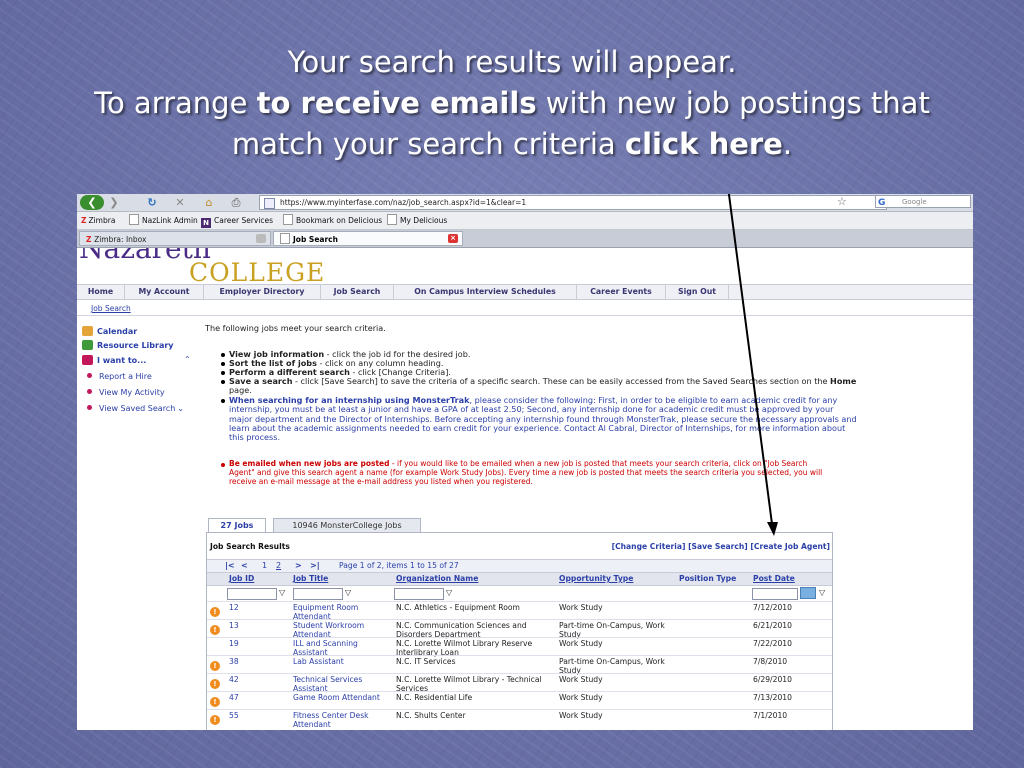 The height and width of the screenshot is (768, 1024). I want to click on bookmark-label: Zimbra, so click(102, 220).